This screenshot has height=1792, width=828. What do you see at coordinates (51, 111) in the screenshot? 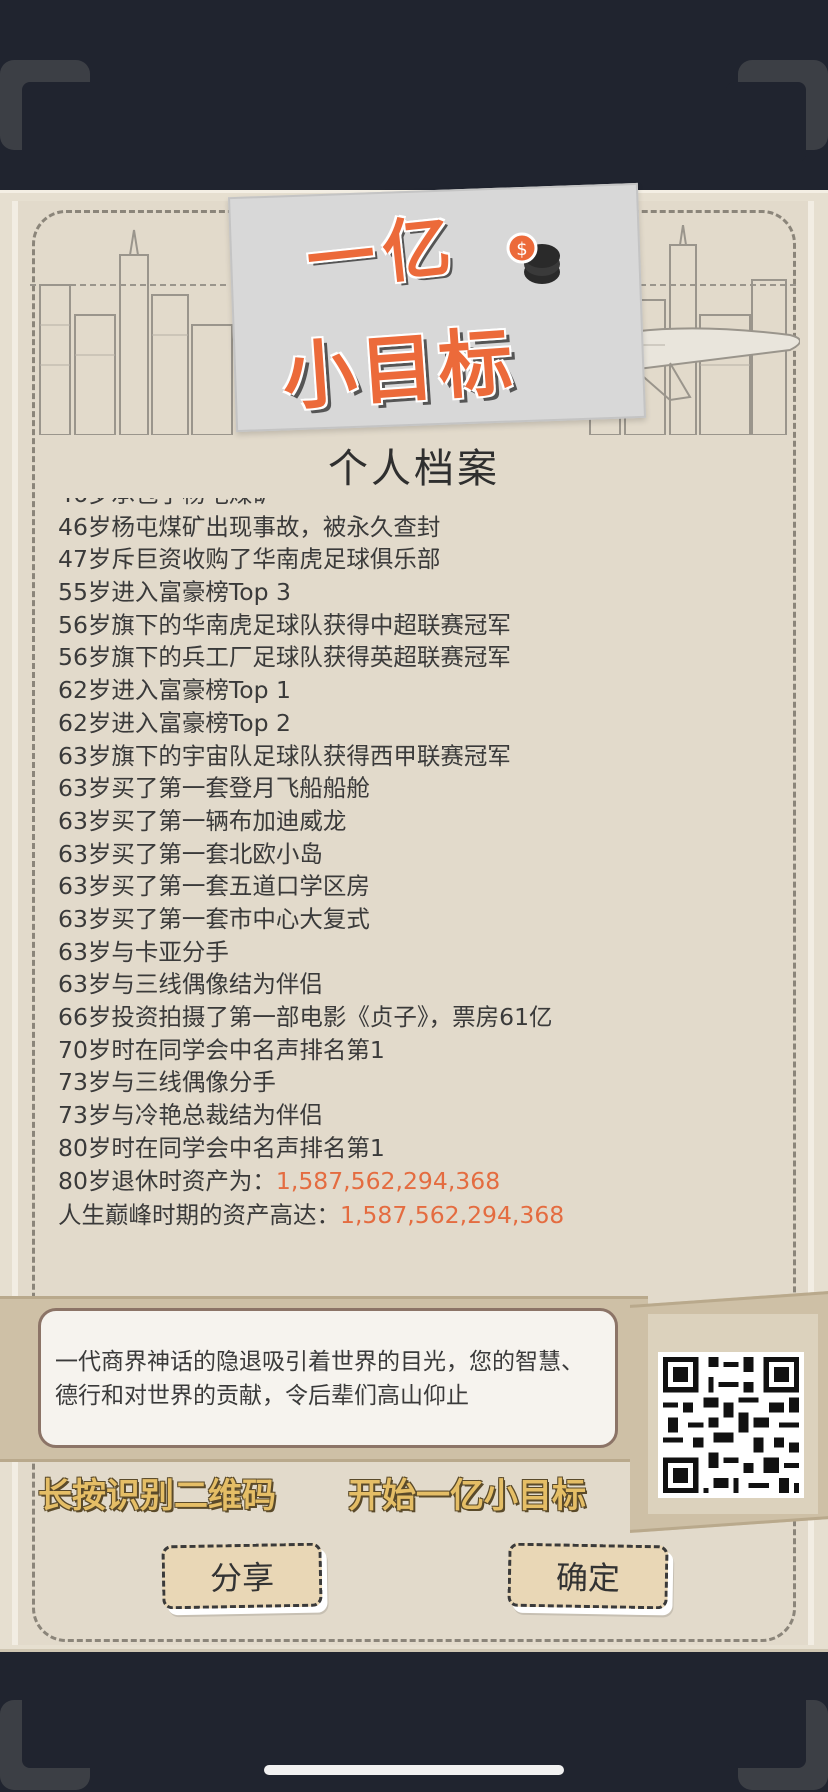
I see `corner-bracket-top-left` at bounding box center [51, 111].